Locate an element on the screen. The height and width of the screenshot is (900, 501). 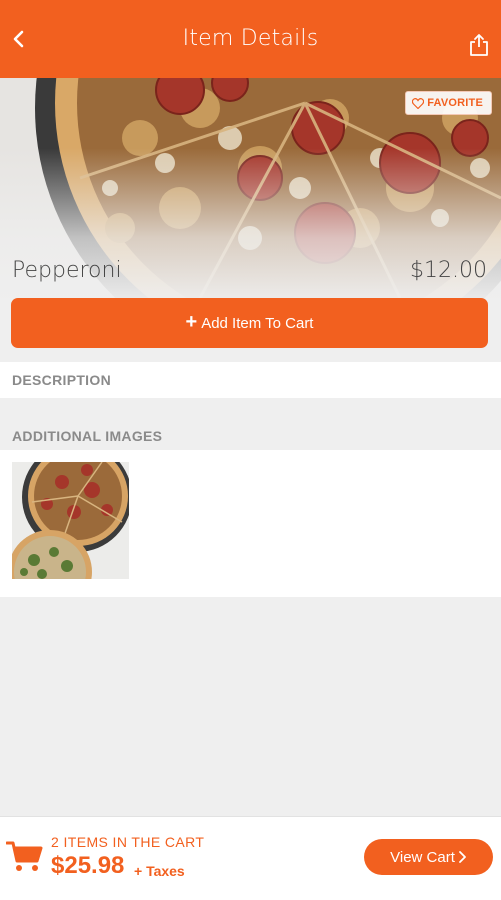
chevron-right-icon is located at coordinates (462, 857).